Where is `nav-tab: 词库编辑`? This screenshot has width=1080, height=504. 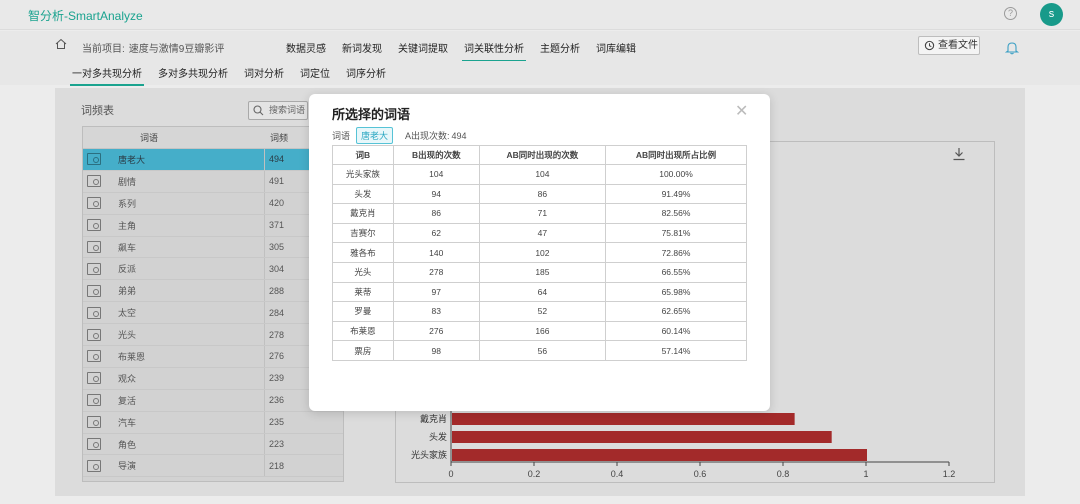
nav-tab: 词库编辑 is located at coordinates (616, 51).